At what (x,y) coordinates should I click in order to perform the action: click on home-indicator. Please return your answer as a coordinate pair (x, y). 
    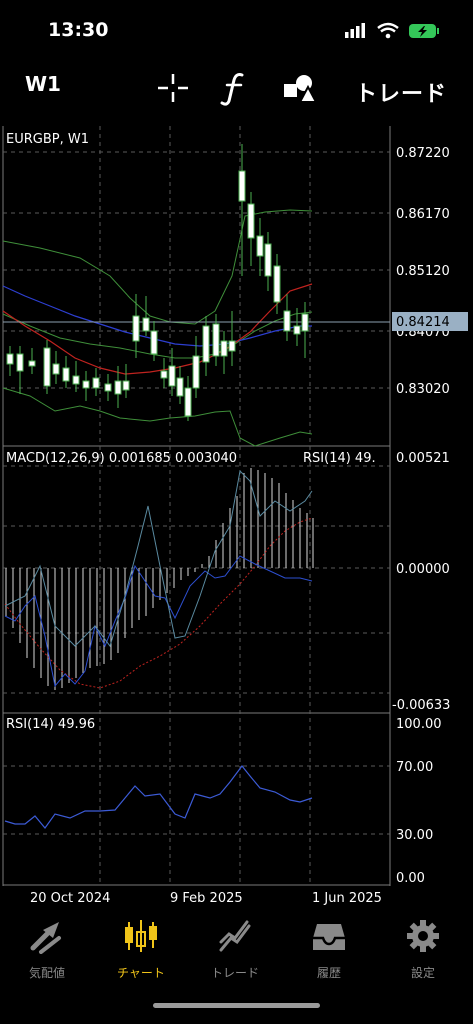
    Looking at the image, I should click on (236, 1005).